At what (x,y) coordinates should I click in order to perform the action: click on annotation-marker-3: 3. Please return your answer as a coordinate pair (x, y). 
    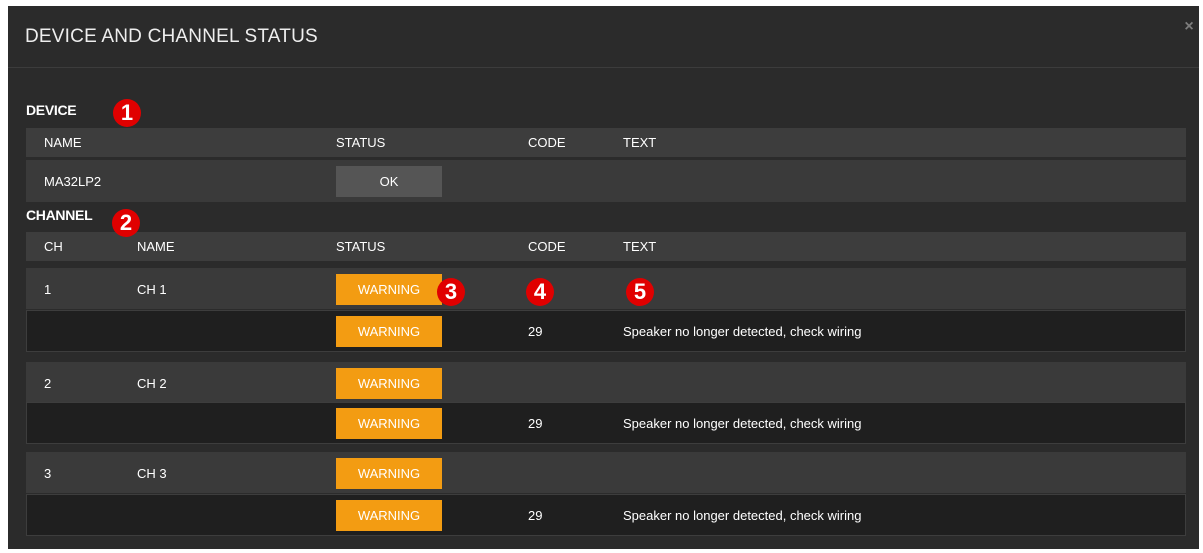
    Looking at the image, I should click on (451, 292).